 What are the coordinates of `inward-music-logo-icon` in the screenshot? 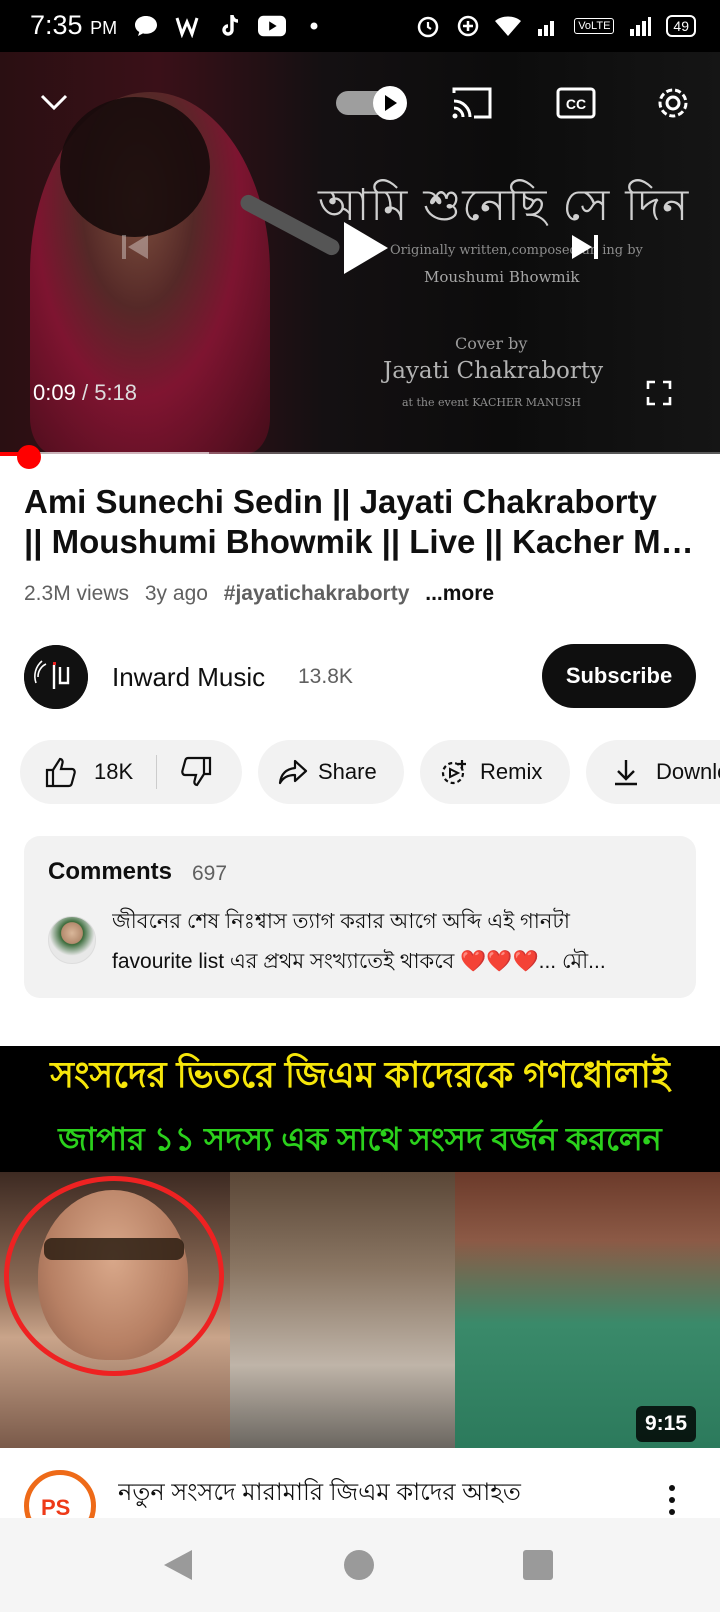 It's located at (56, 677).